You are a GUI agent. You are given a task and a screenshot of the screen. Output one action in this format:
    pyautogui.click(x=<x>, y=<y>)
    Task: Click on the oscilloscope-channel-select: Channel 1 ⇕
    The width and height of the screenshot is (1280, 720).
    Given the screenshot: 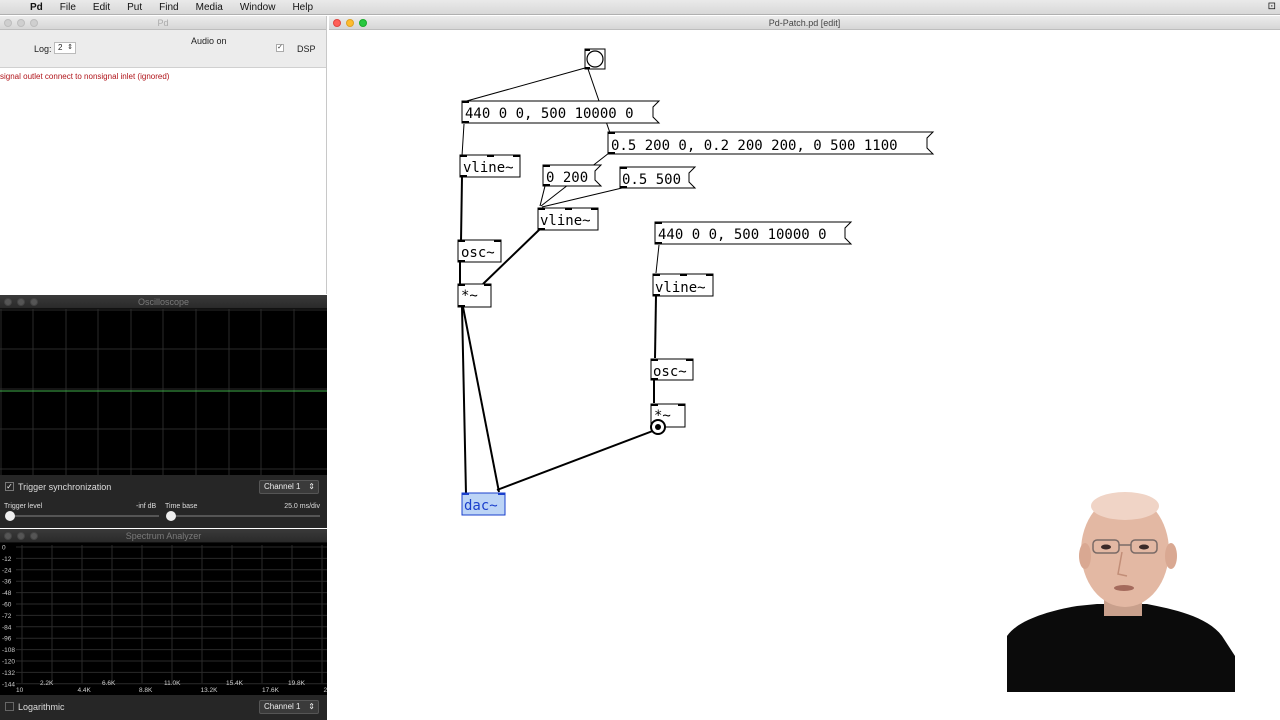 What is the action you would take?
    pyautogui.click(x=289, y=487)
    